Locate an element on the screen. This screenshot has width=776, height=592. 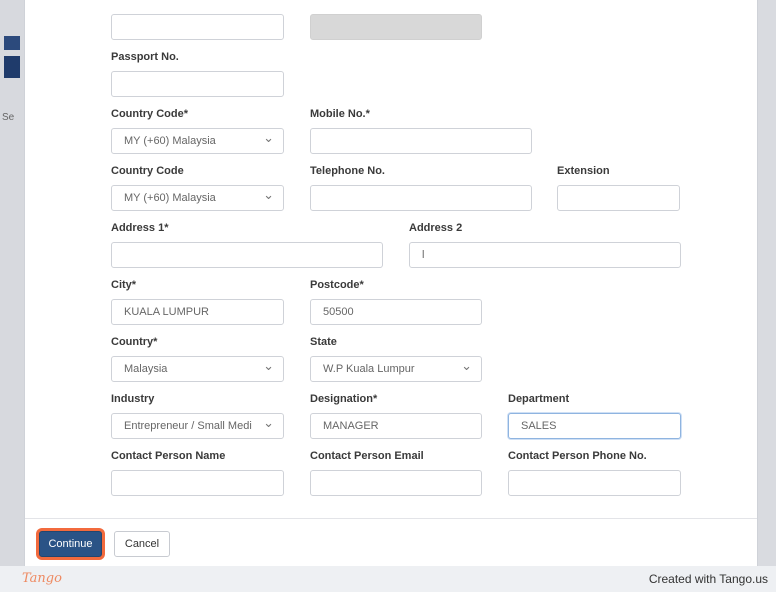
country-value: Malaysia is located at coordinates (146, 369).